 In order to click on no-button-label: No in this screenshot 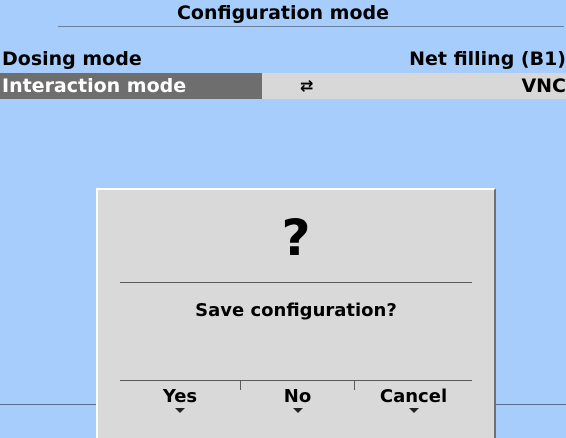, I will do `click(297, 396)`.